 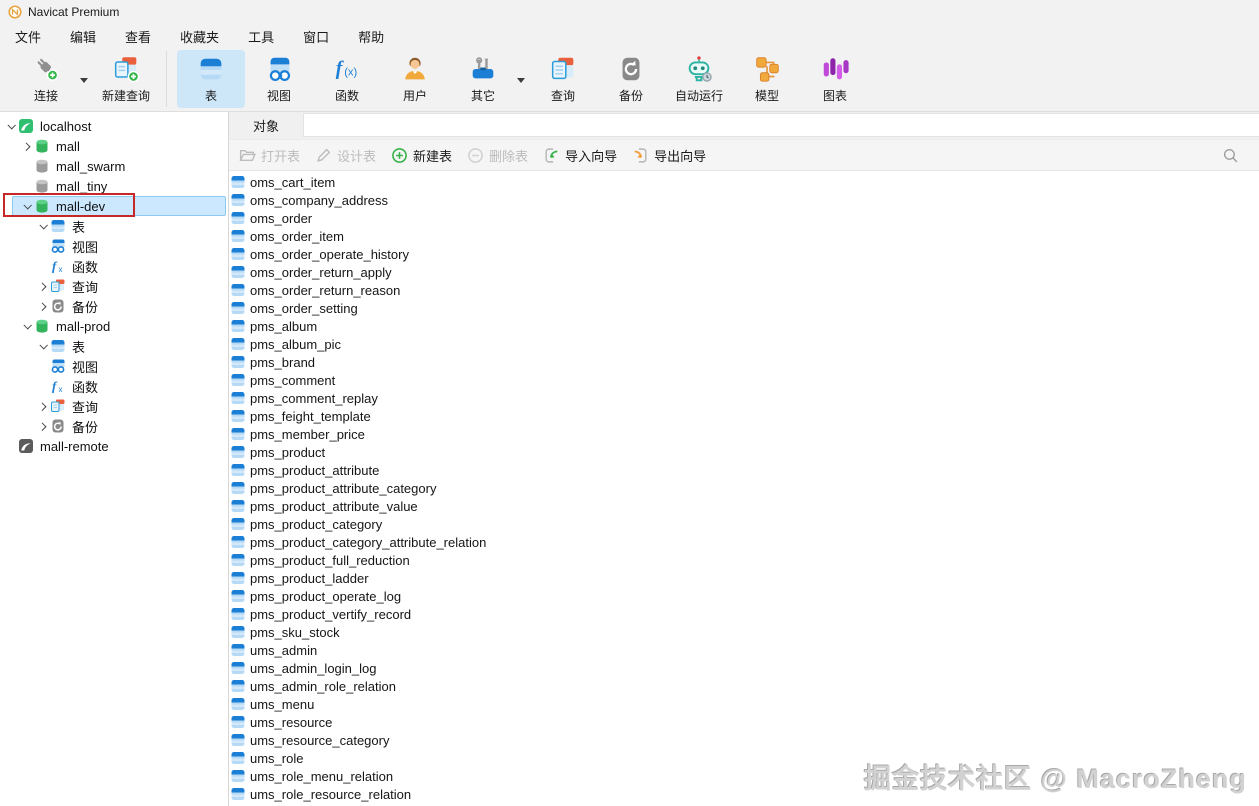 What do you see at coordinates (631, 79) in the screenshot?
I see `toolbar-button-backup: 备份` at bounding box center [631, 79].